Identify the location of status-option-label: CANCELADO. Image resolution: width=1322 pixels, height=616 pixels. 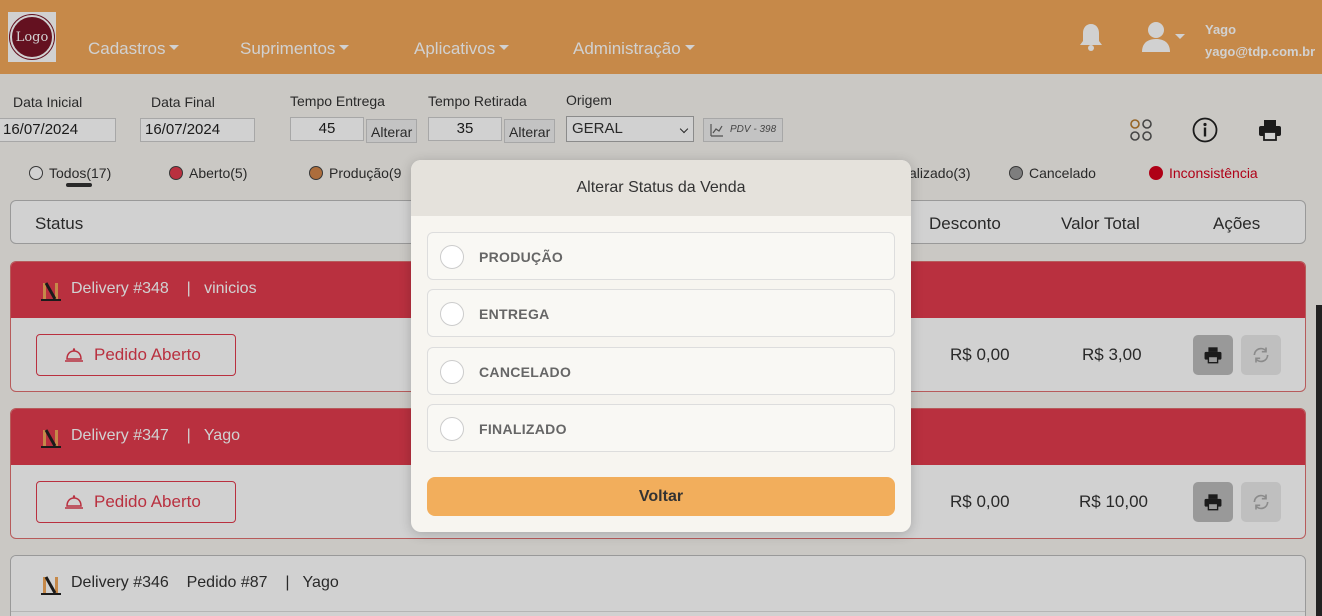
(525, 372).